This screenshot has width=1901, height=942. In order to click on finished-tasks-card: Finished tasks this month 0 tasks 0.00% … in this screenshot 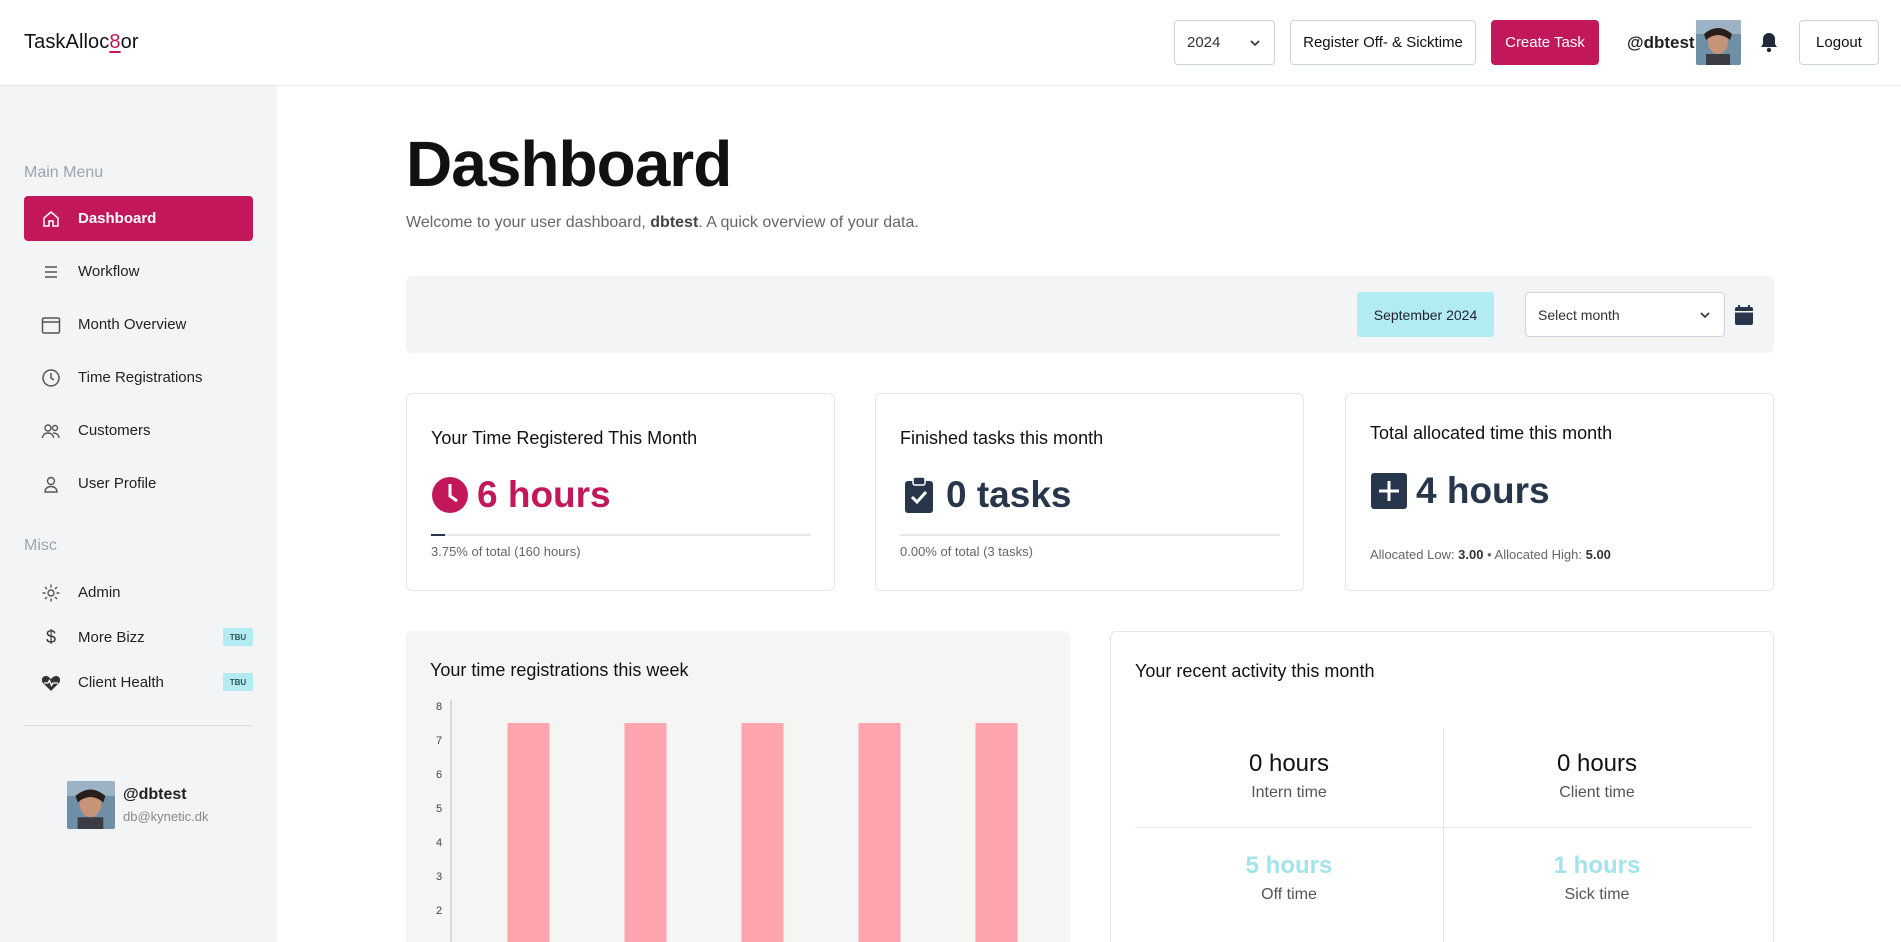, I will do `click(1089, 492)`.